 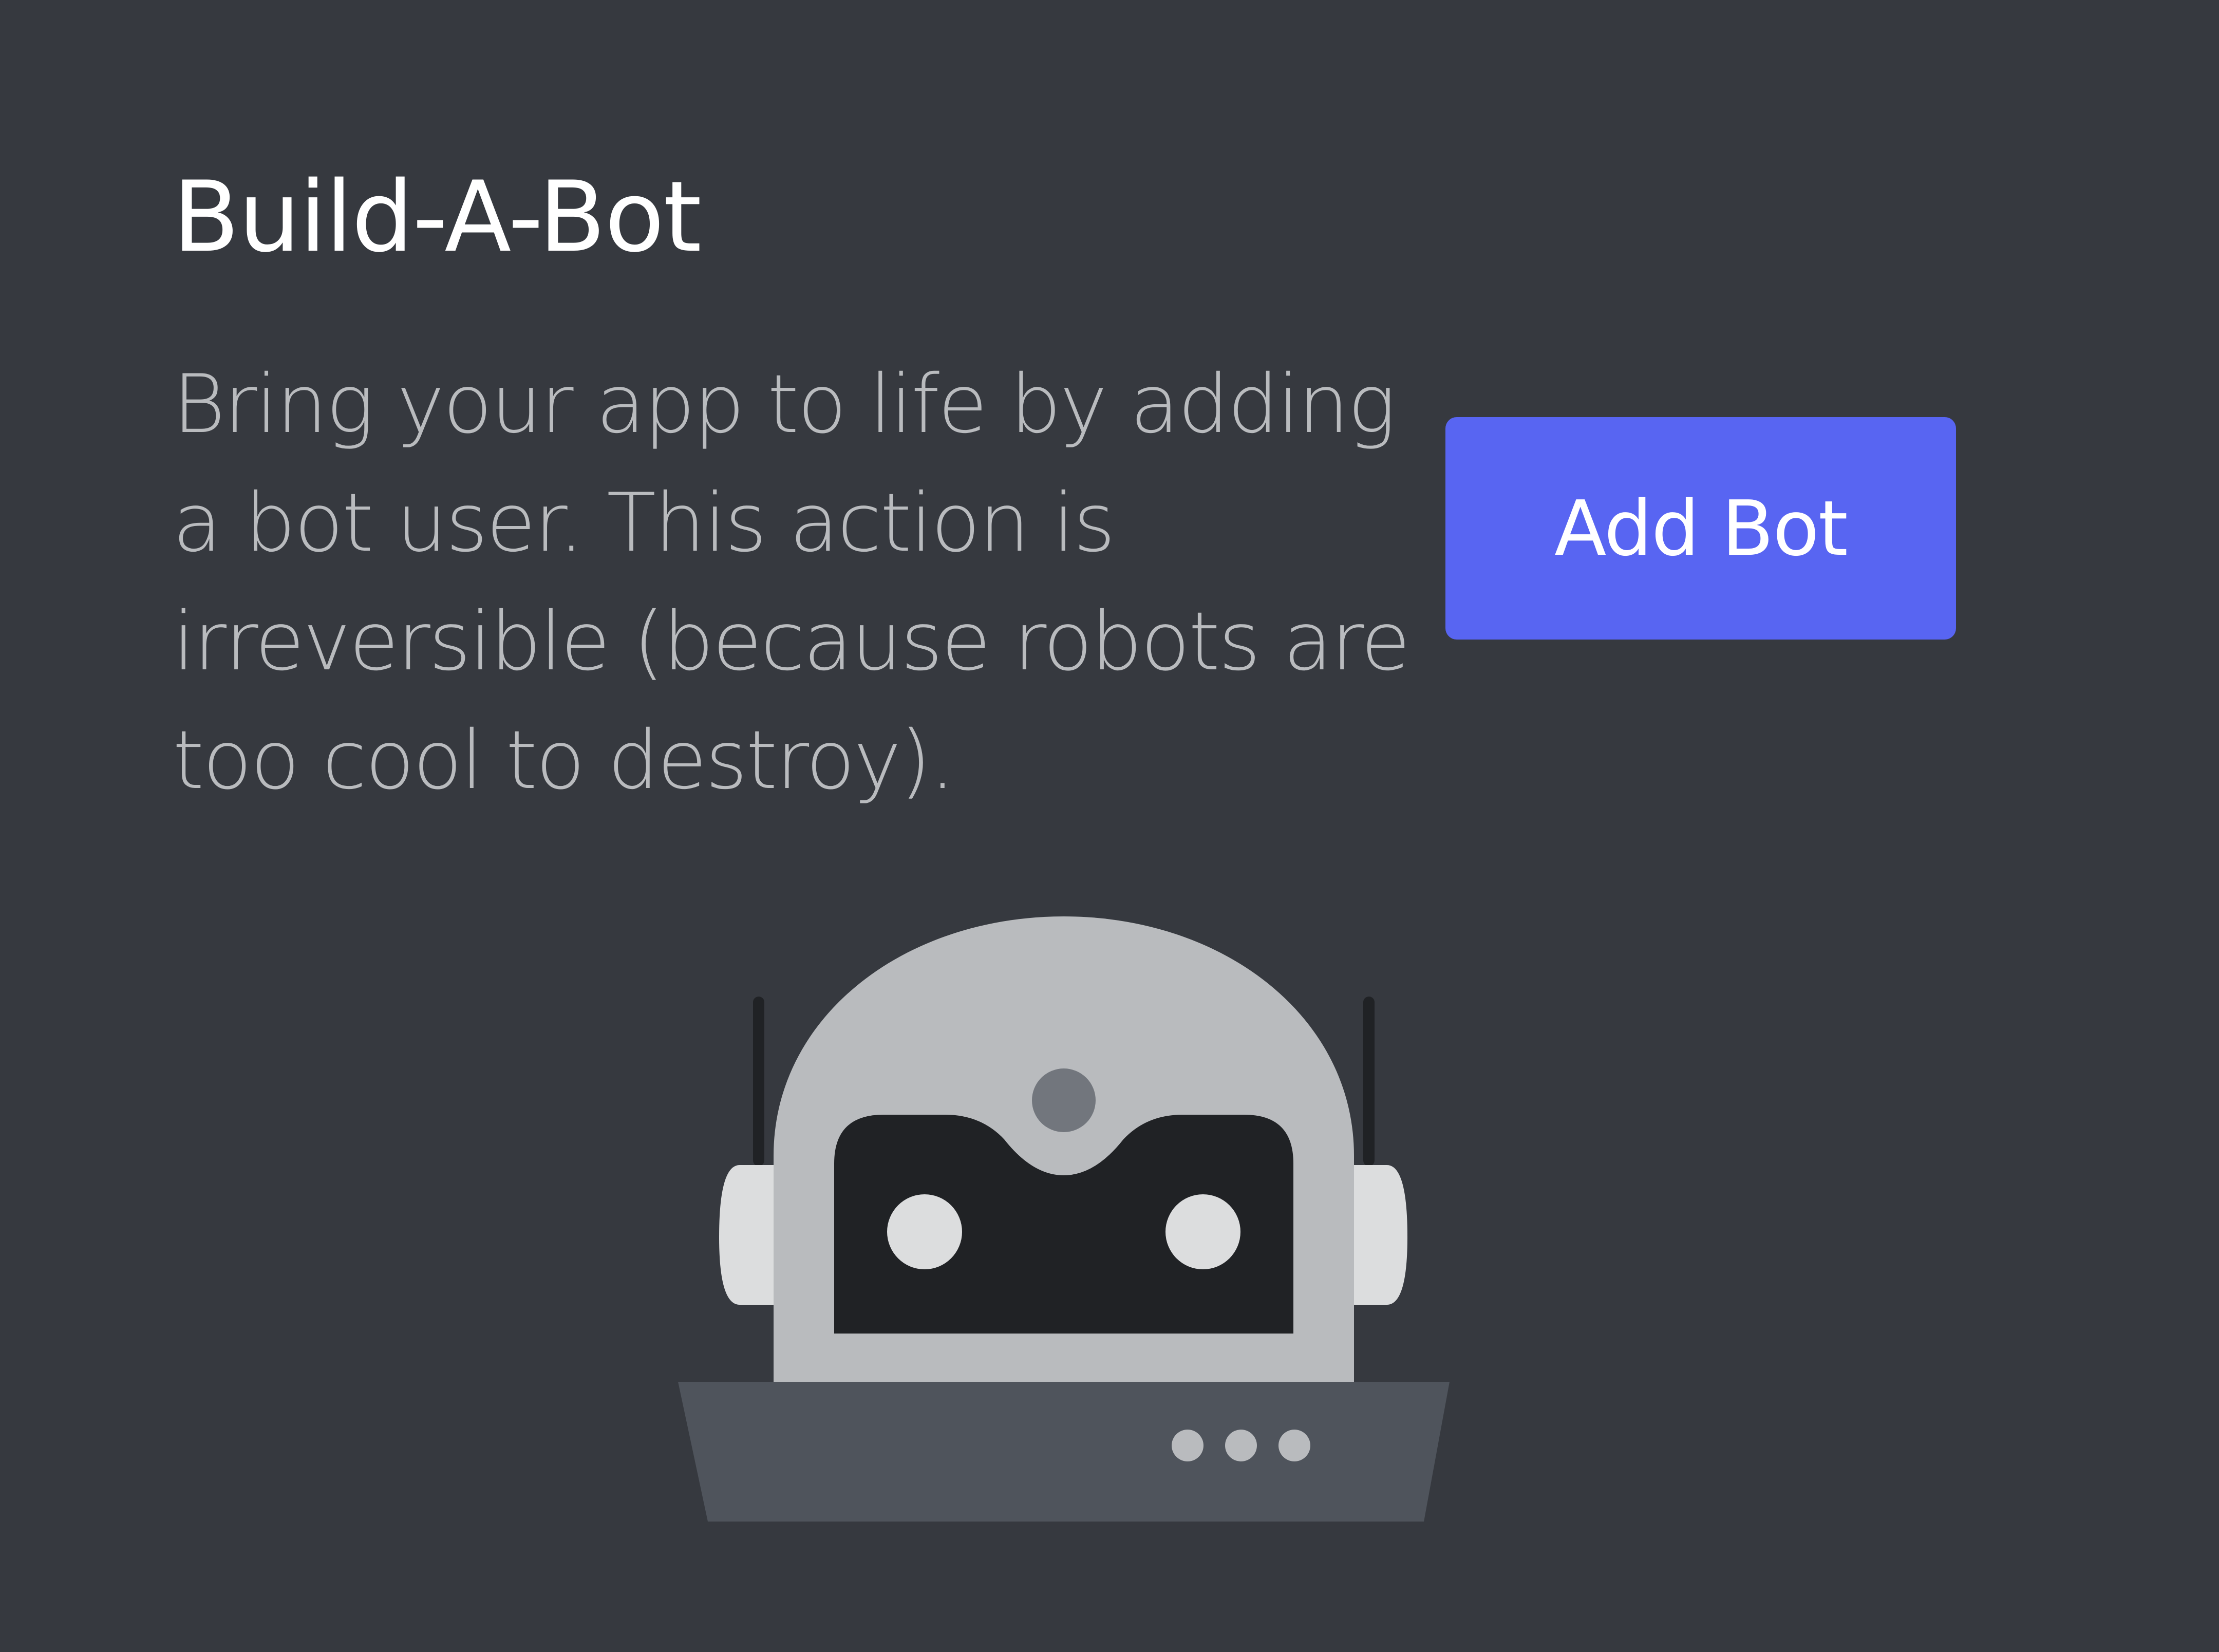 What do you see at coordinates (758, 1082) in the screenshot?
I see `left-antenna` at bounding box center [758, 1082].